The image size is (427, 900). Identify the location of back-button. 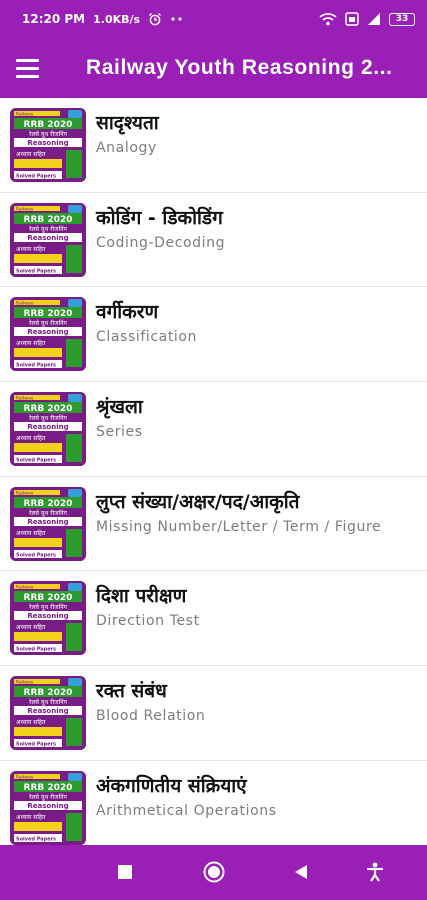
(301, 872).